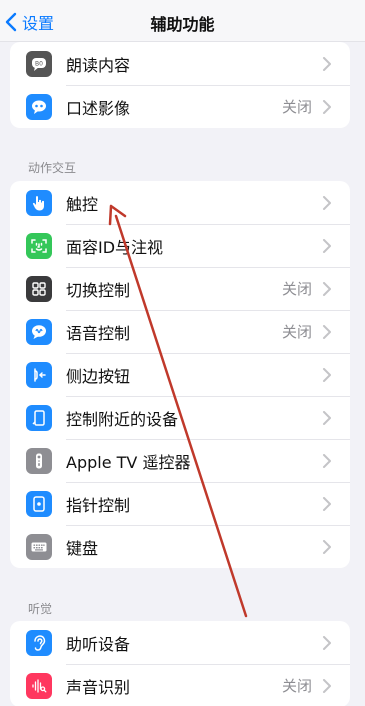  I want to click on row-label: 口述影像, so click(98, 108).